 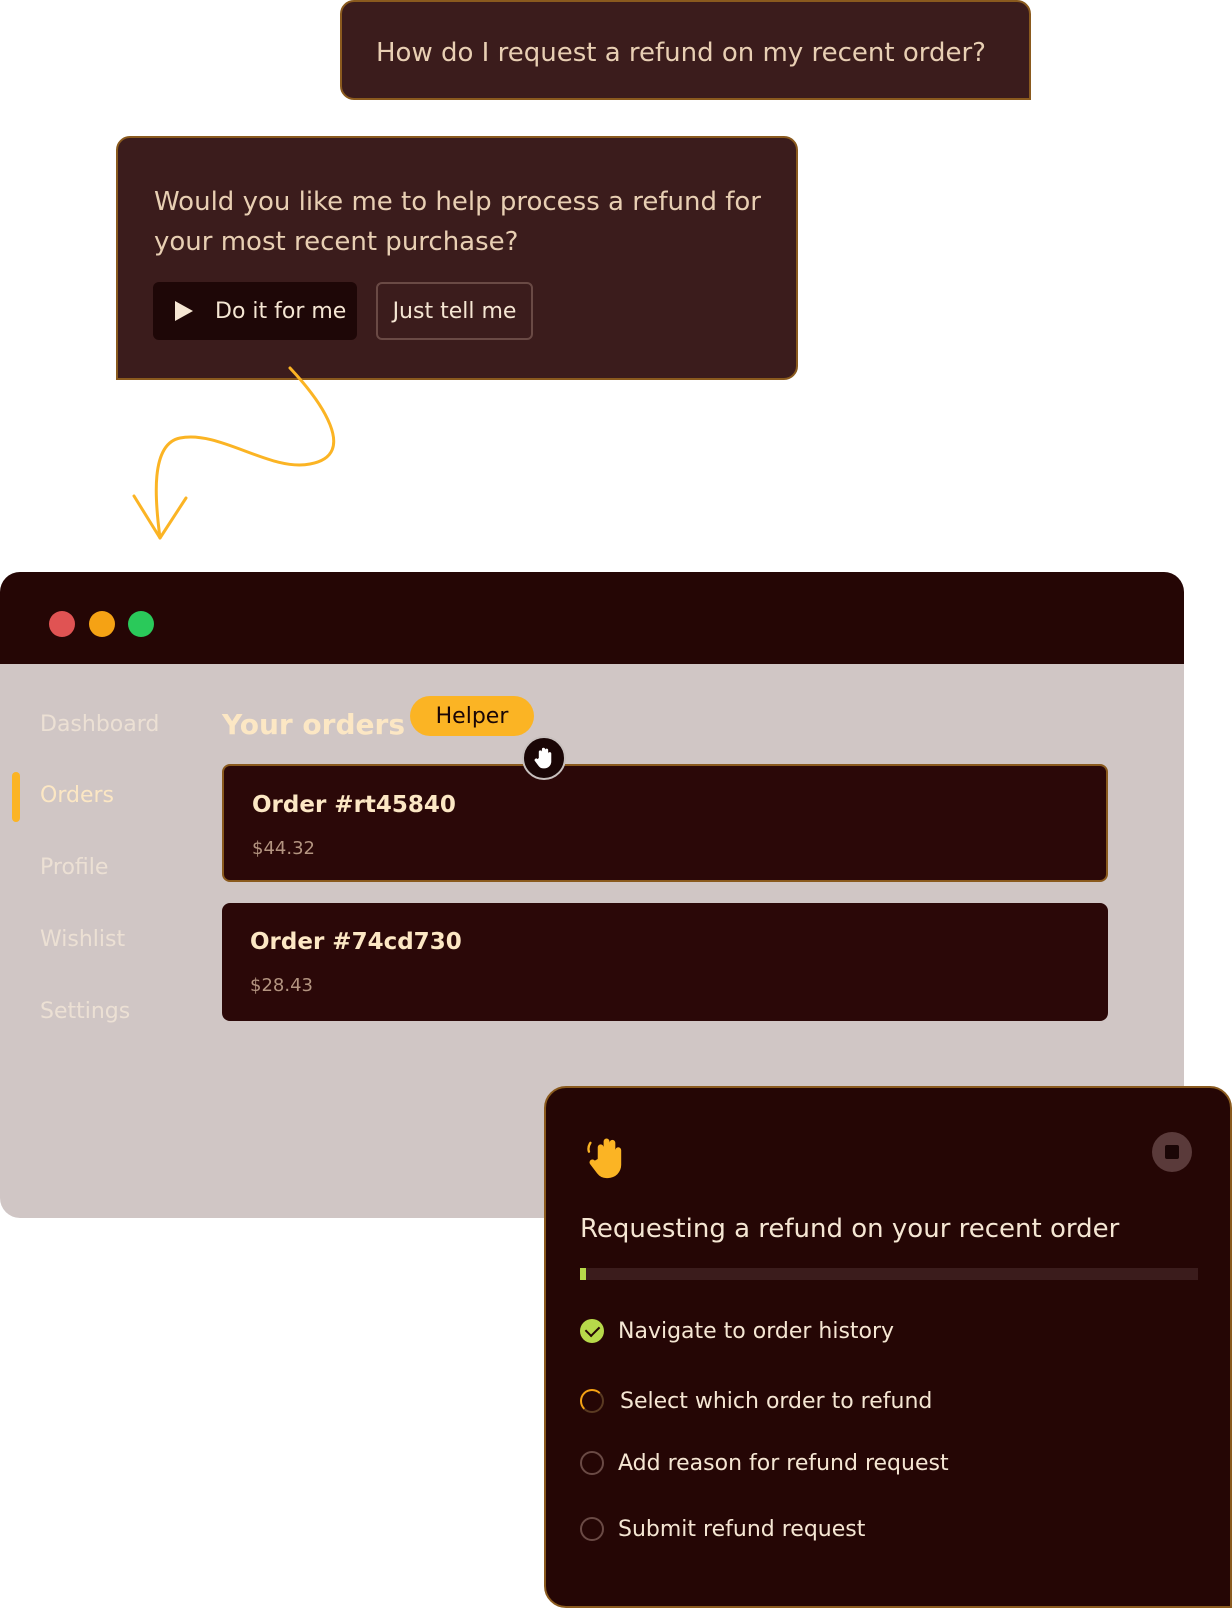 I want to click on task-step-label: Submit refund request, so click(x=742, y=1529).